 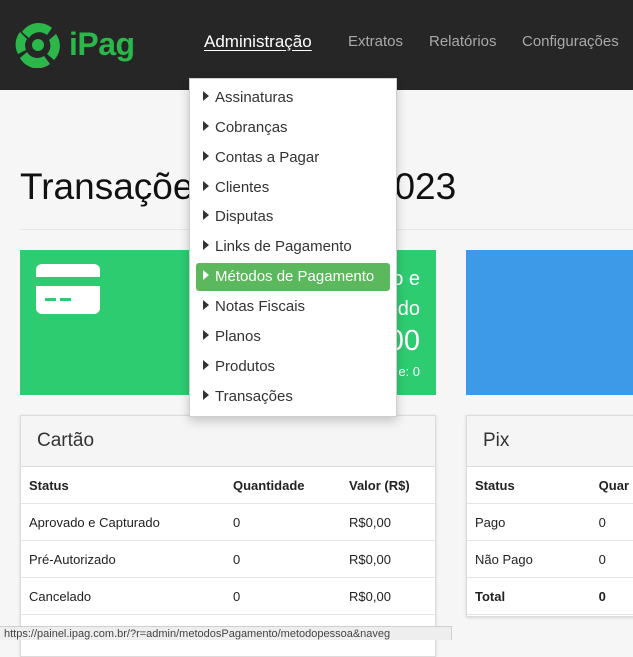 I want to click on menu-item-links-de-pagamento: Links de Pagamento, so click(x=293, y=247).